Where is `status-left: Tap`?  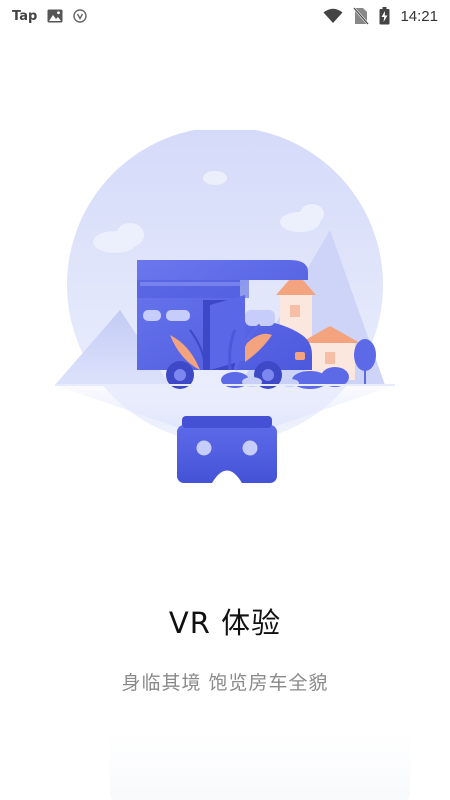 status-left: Tap is located at coordinates (49, 16).